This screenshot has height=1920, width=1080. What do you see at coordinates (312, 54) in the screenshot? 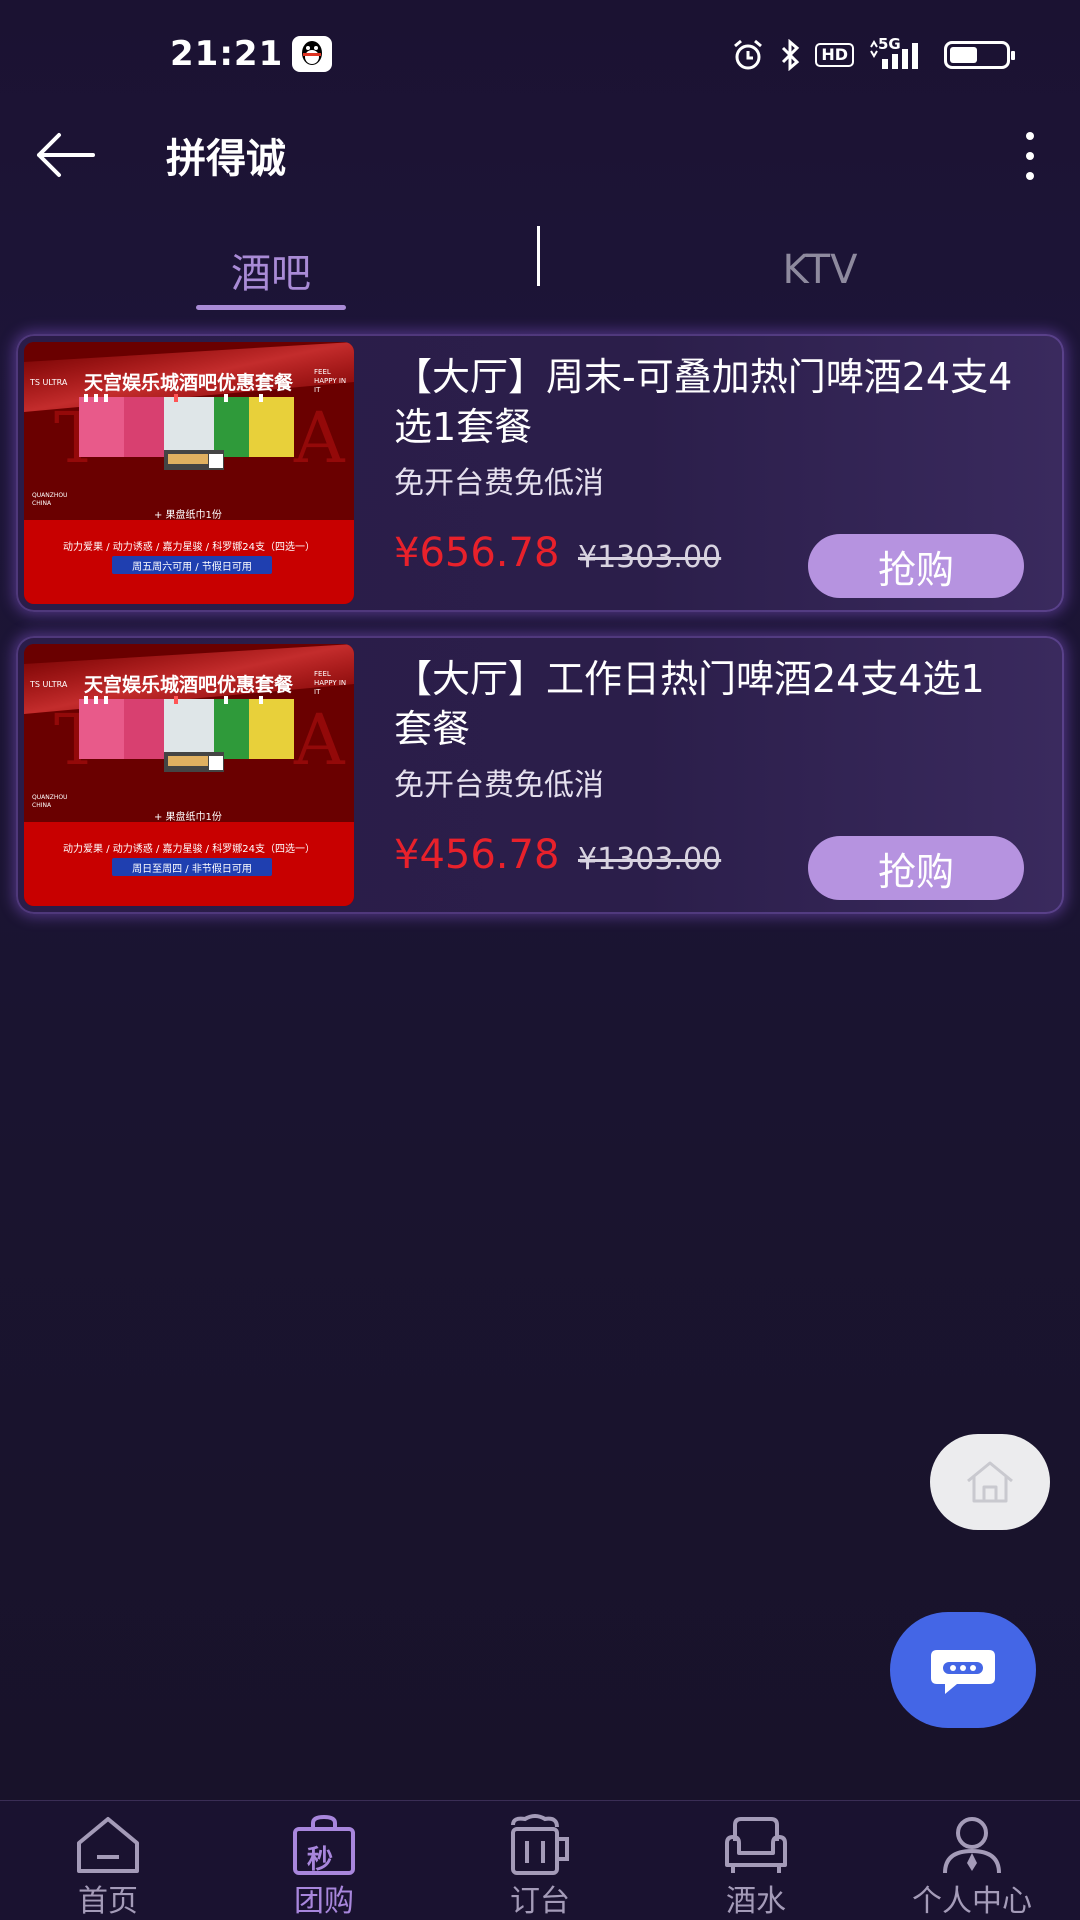
I see `qq-icon` at bounding box center [312, 54].